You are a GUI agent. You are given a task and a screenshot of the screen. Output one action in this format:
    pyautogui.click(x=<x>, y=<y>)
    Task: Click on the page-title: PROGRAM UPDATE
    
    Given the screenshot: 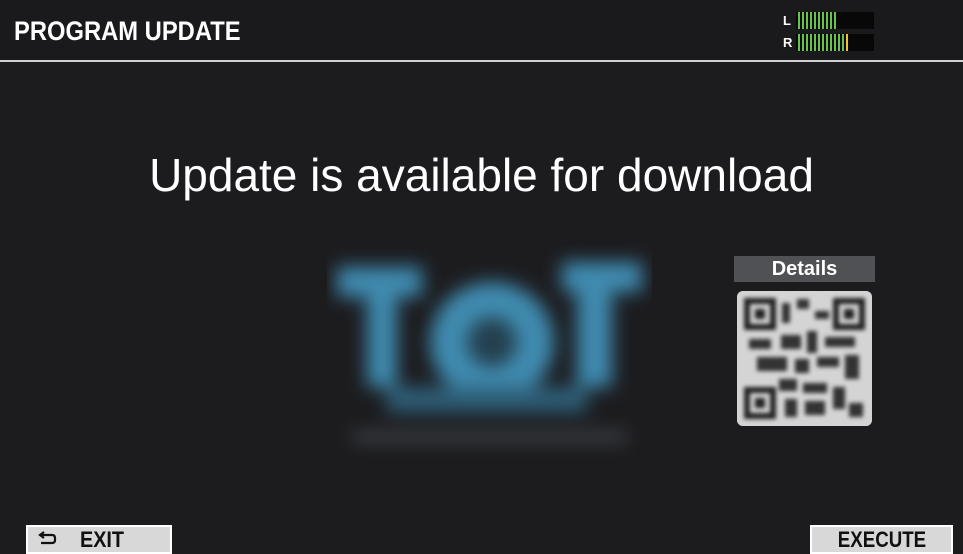 What is the action you would take?
    pyautogui.click(x=127, y=31)
    